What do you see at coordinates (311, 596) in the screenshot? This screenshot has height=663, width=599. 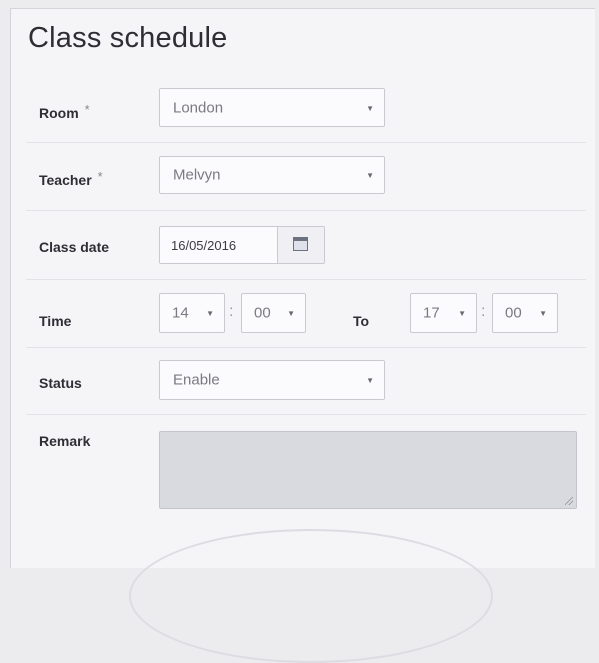 I see `background-watermark` at bounding box center [311, 596].